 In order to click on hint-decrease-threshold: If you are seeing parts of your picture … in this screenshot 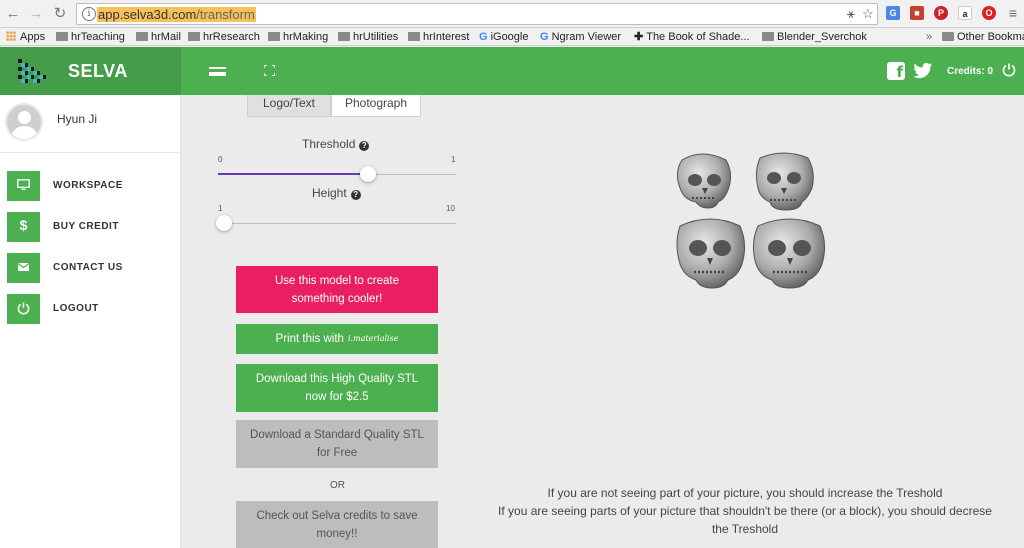, I will do `click(745, 511)`.